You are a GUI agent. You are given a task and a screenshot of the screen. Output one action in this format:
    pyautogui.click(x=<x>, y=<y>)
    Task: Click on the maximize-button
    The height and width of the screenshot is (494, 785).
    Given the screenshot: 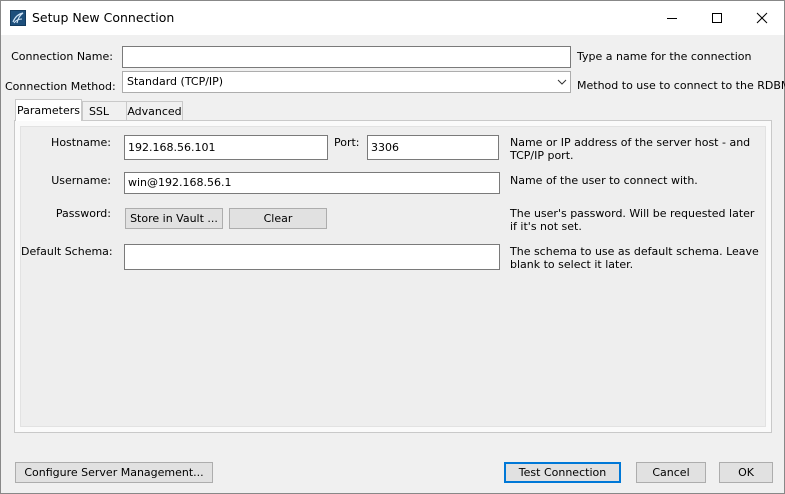 What is the action you would take?
    pyautogui.click(x=717, y=18)
    